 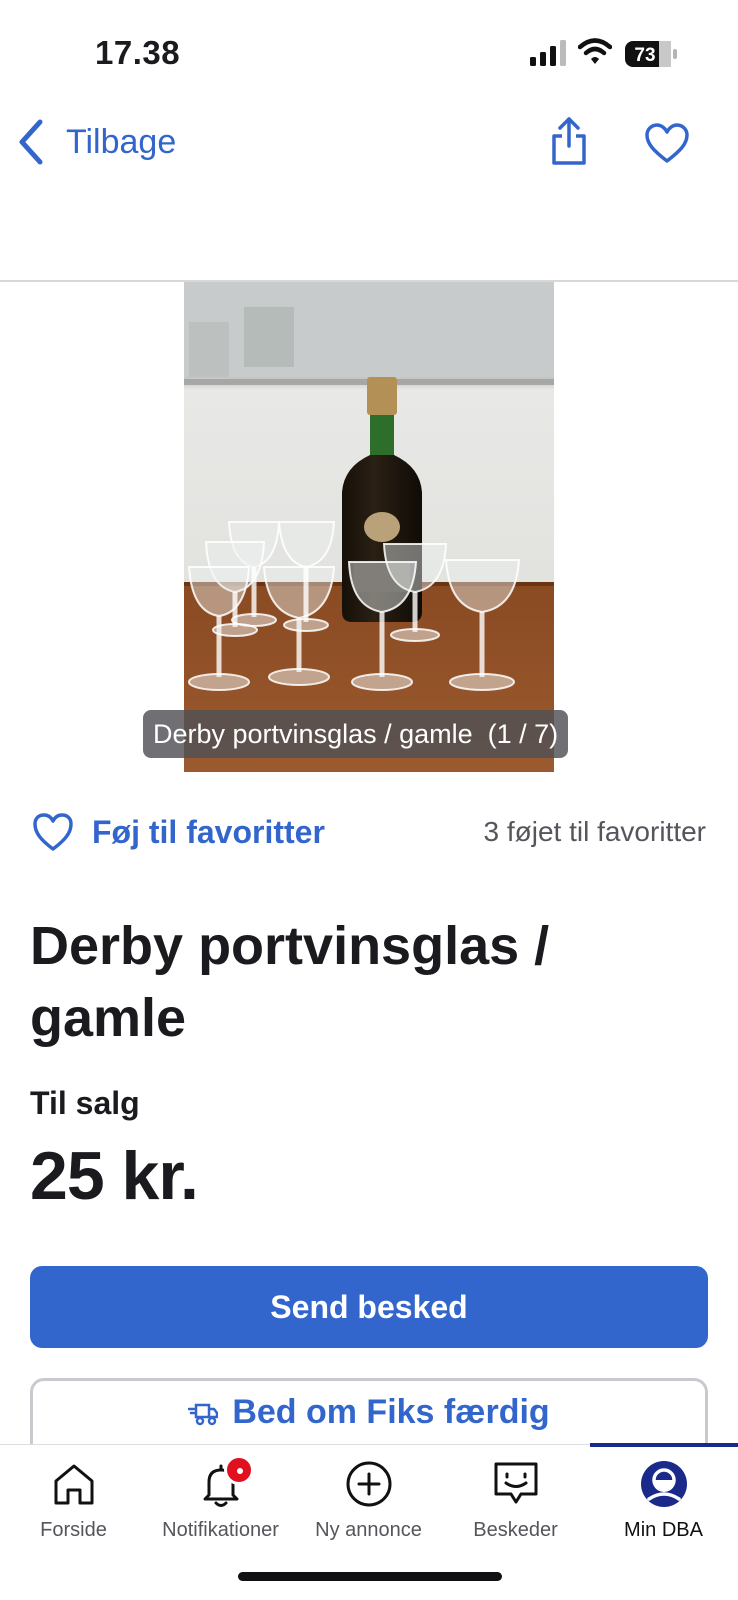 I want to click on chat-icon, so click(x=515, y=1483).